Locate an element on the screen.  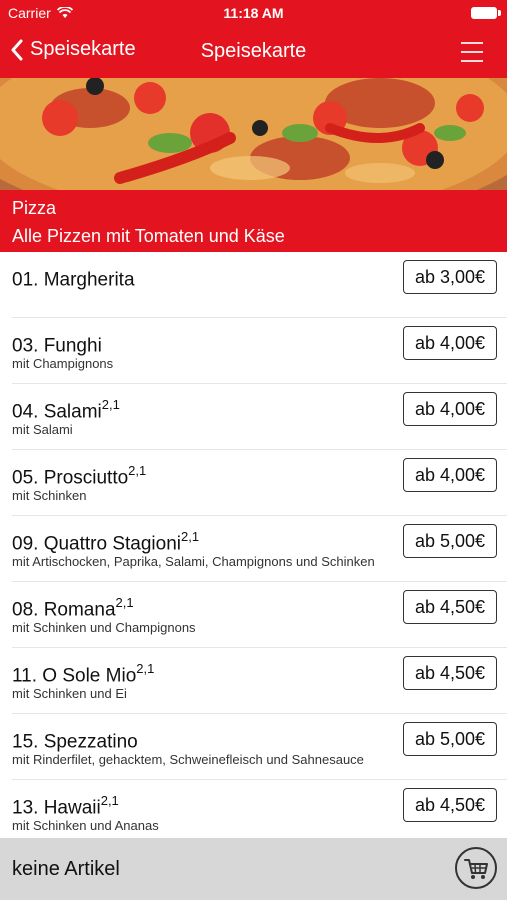
status-time: 11:18 AM is located at coordinates (253, 13).